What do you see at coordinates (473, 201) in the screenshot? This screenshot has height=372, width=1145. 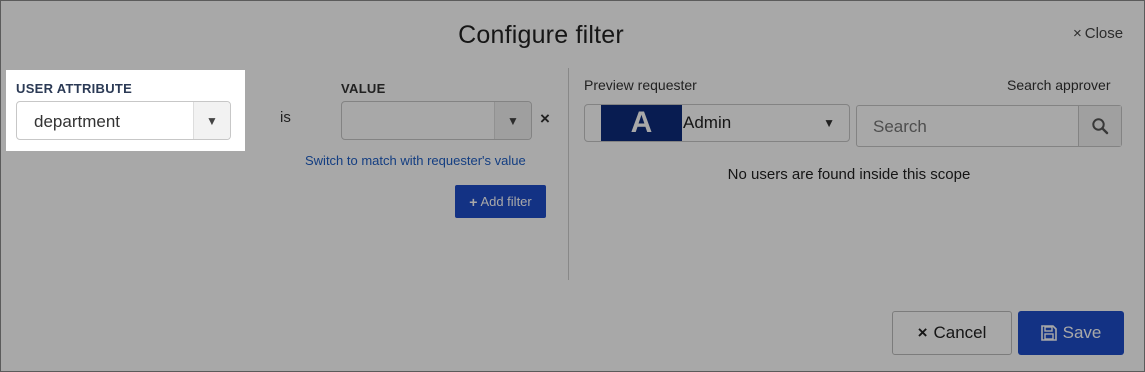 I see `plus-icon: +` at bounding box center [473, 201].